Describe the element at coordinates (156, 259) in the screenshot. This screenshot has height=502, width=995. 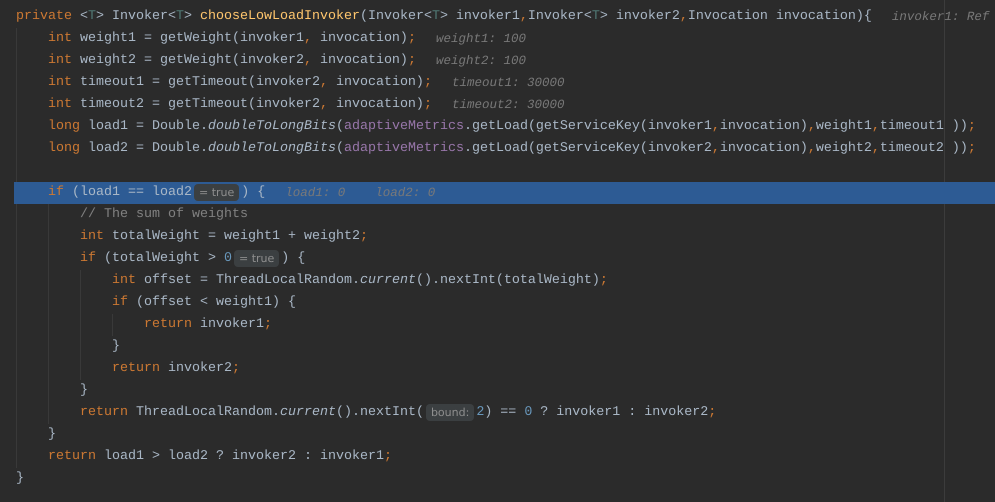
I see `code-text: if (totalWeight > 0` at that location.